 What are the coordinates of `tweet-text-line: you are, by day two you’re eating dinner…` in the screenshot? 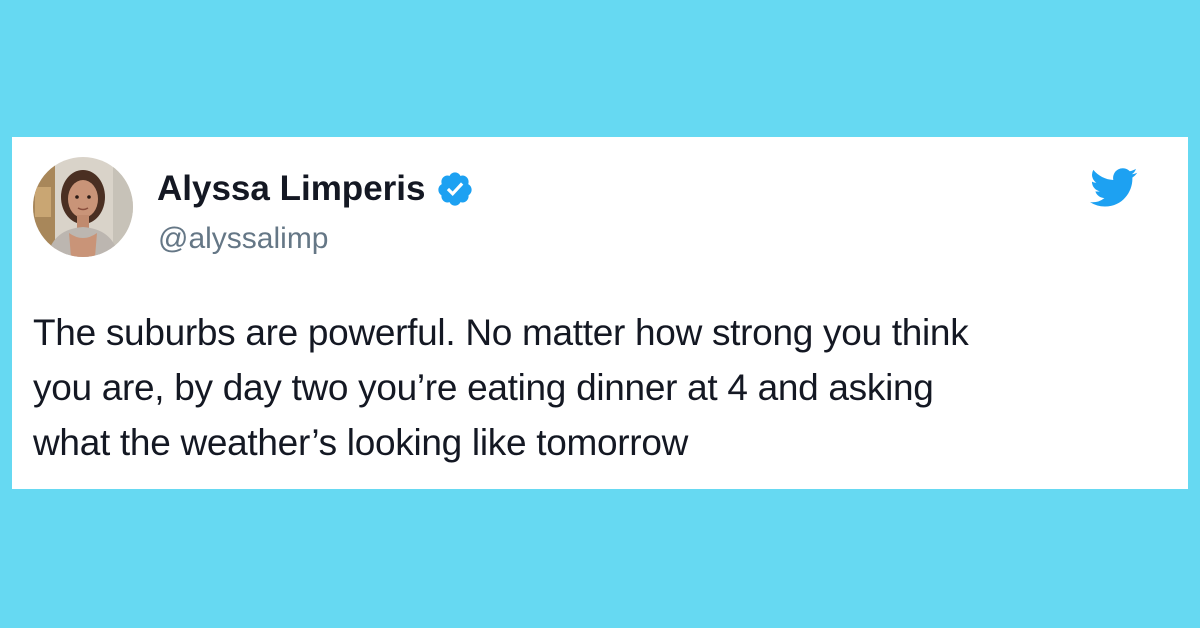 It's located at (483, 387).